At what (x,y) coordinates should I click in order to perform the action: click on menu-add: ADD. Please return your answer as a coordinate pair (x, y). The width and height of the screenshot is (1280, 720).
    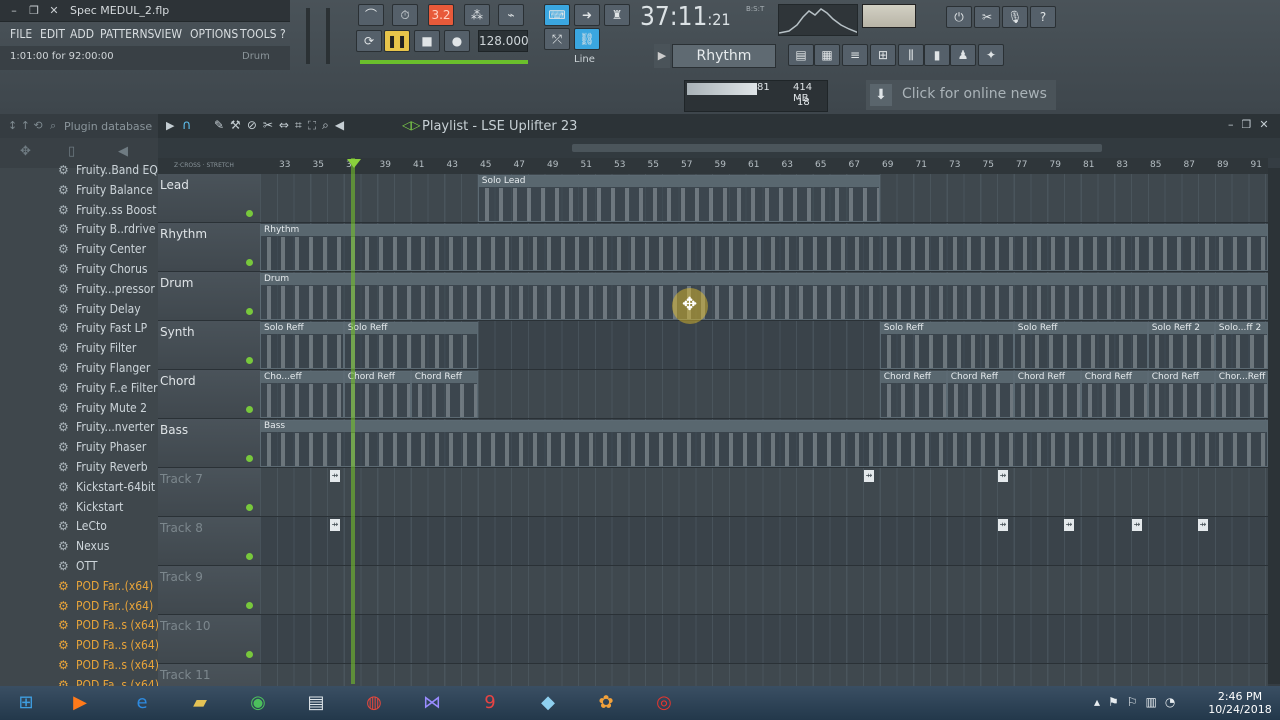
    Looking at the image, I should click on (82, 34).